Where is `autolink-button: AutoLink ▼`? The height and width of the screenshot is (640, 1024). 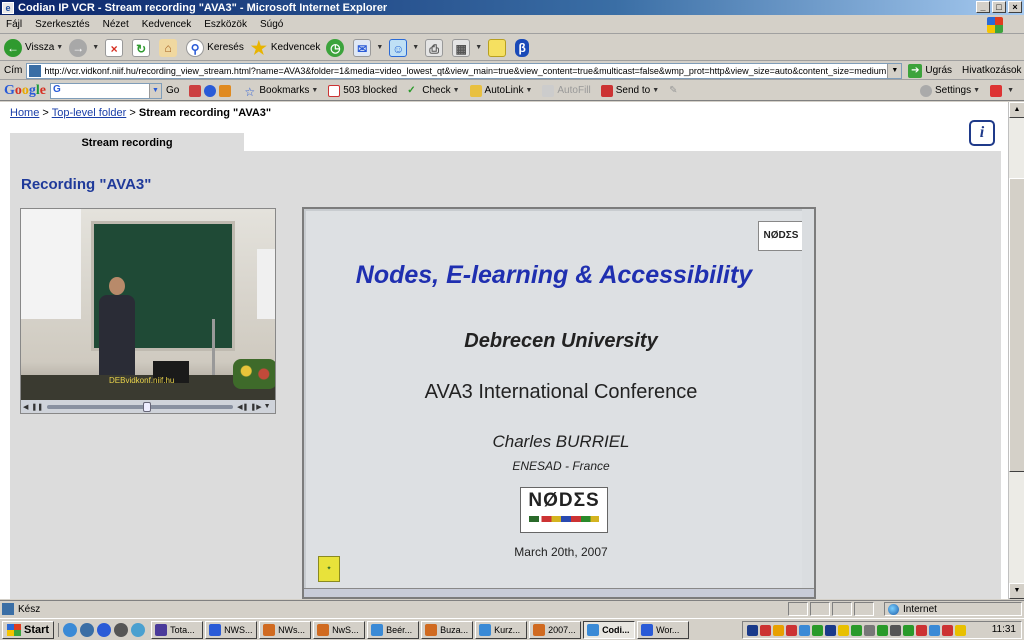
autolink-button: AutoLink ▼ is located at coordinates (500, 90).